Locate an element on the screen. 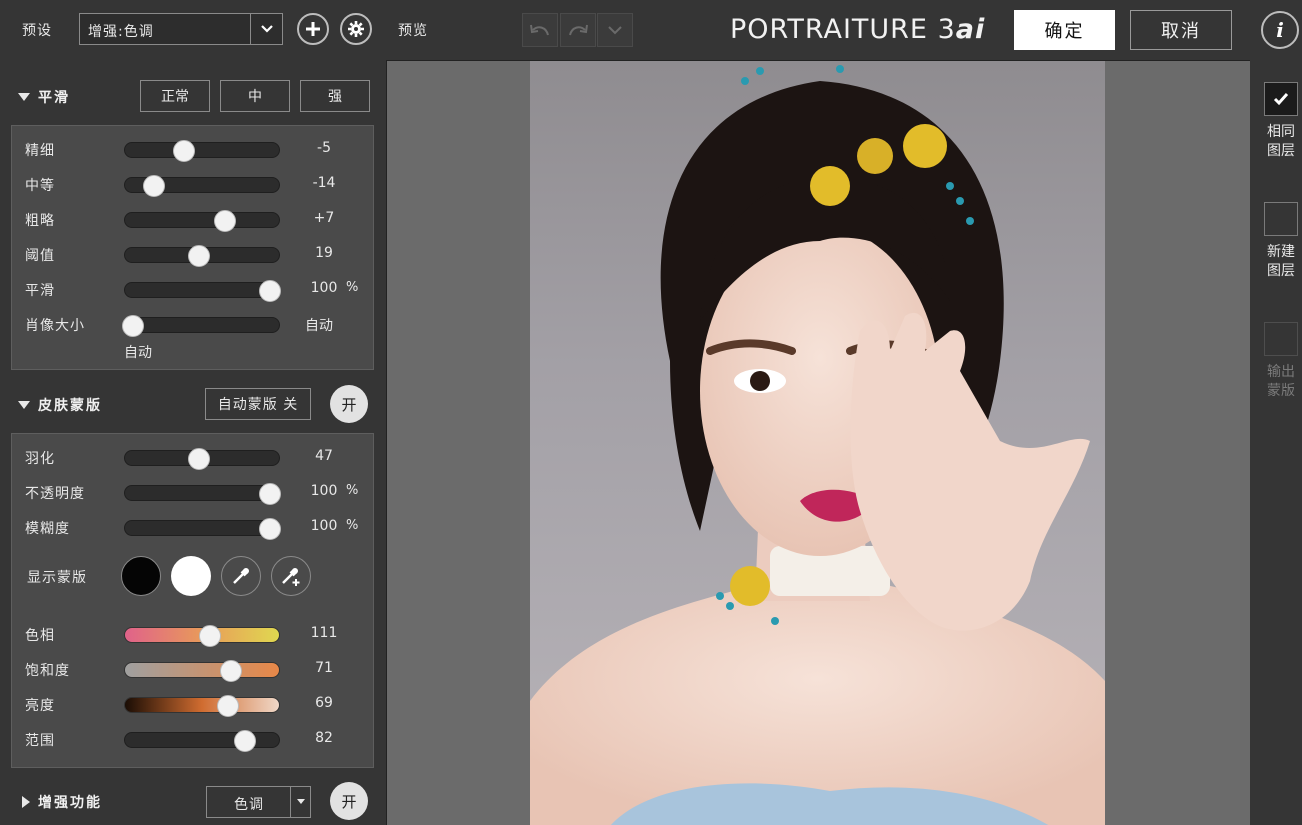  slider-value: 19 is located at coordinates (324, 253).